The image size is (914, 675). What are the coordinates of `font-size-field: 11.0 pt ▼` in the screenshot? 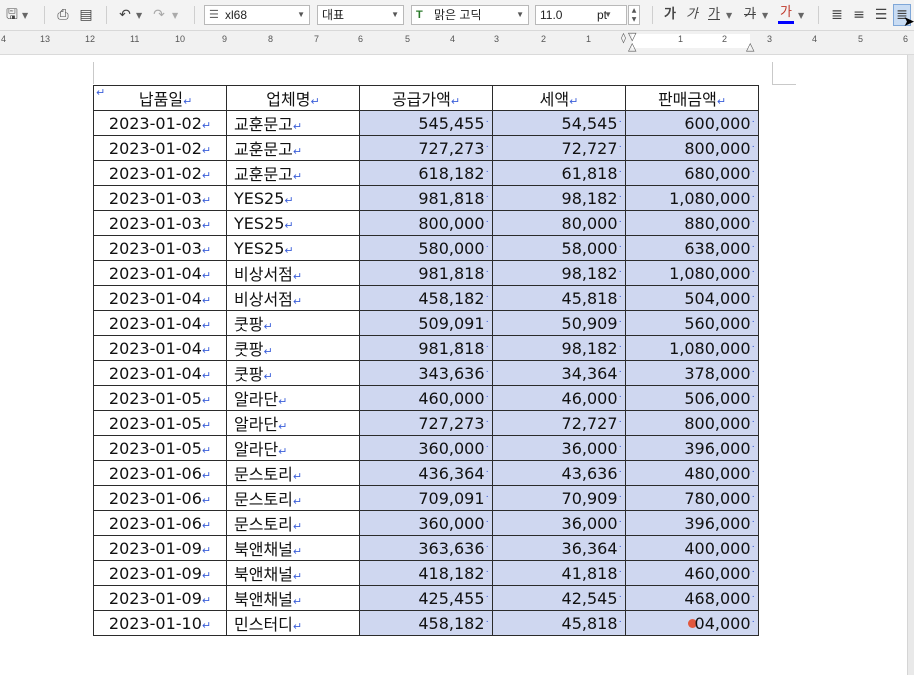 It's located at (581, 15).